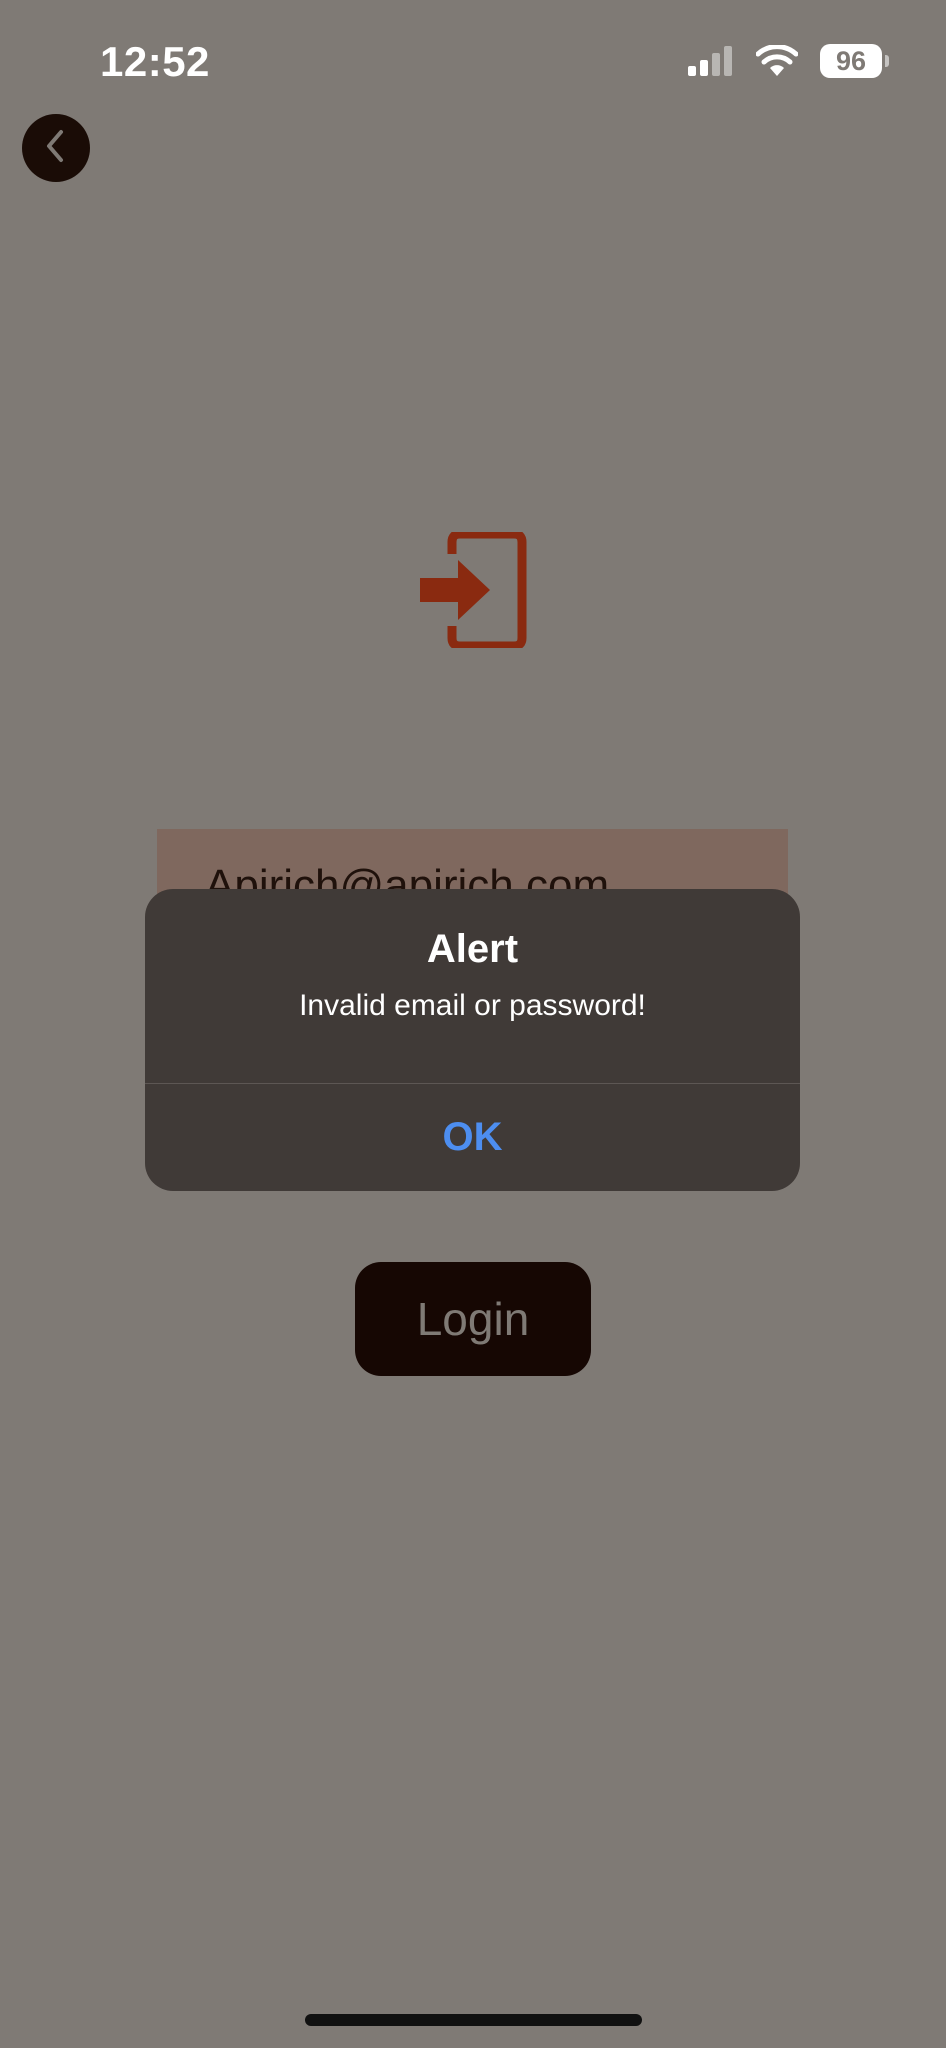 This screenshot has width=946, height=2048. I want to click on alert-dialog: Alert Invalid email or password! OK, so click(472, 1040).